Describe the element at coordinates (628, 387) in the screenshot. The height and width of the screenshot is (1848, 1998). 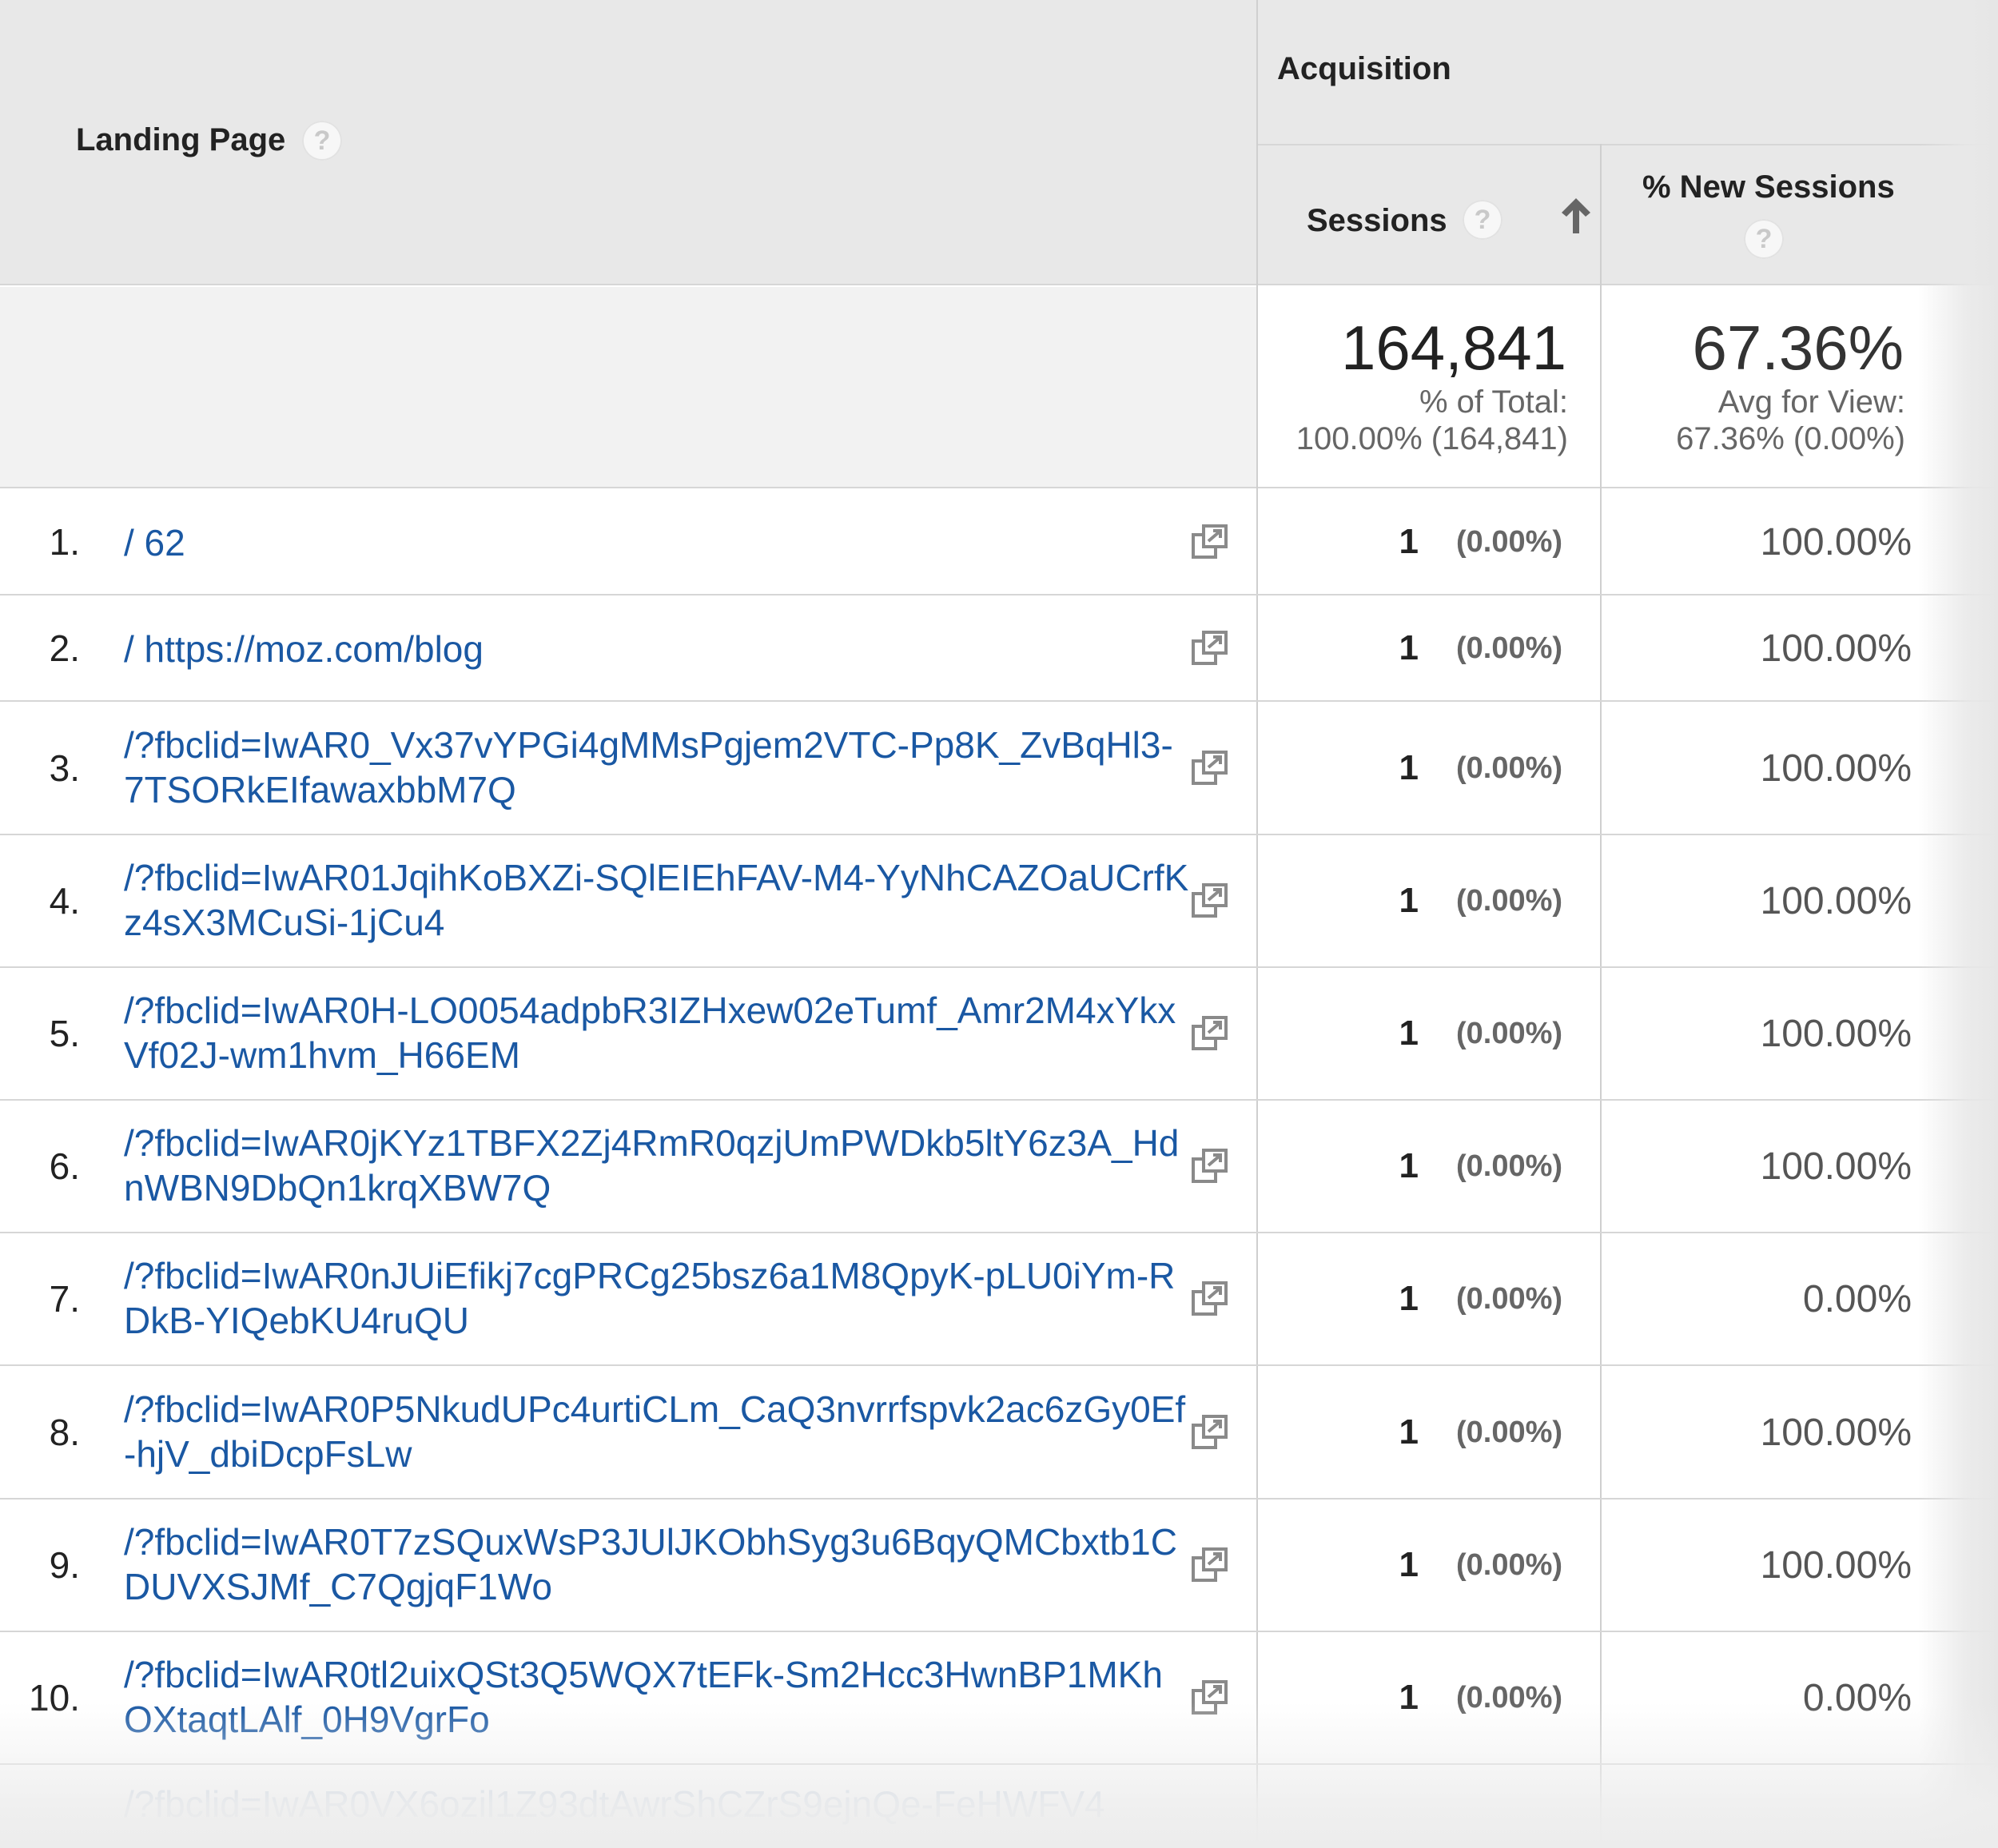
I see `summary-left-bg` at that location.